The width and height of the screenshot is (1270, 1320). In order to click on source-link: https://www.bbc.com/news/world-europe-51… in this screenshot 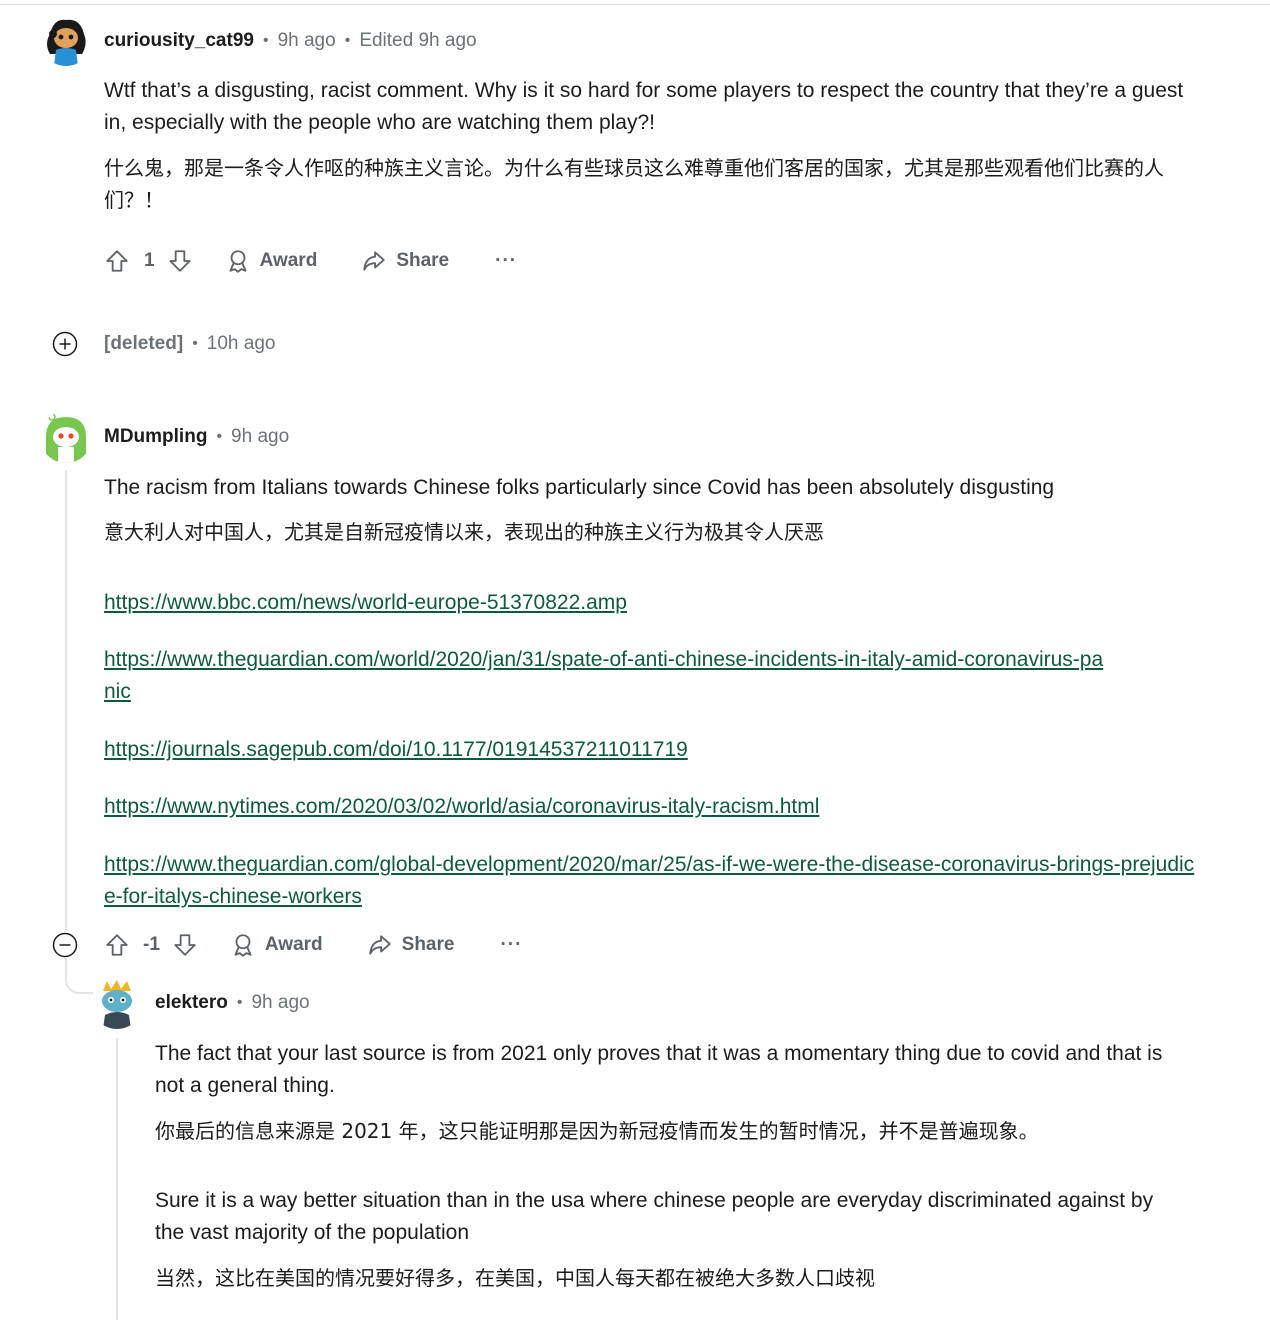, I will do `click(649, 603)`.